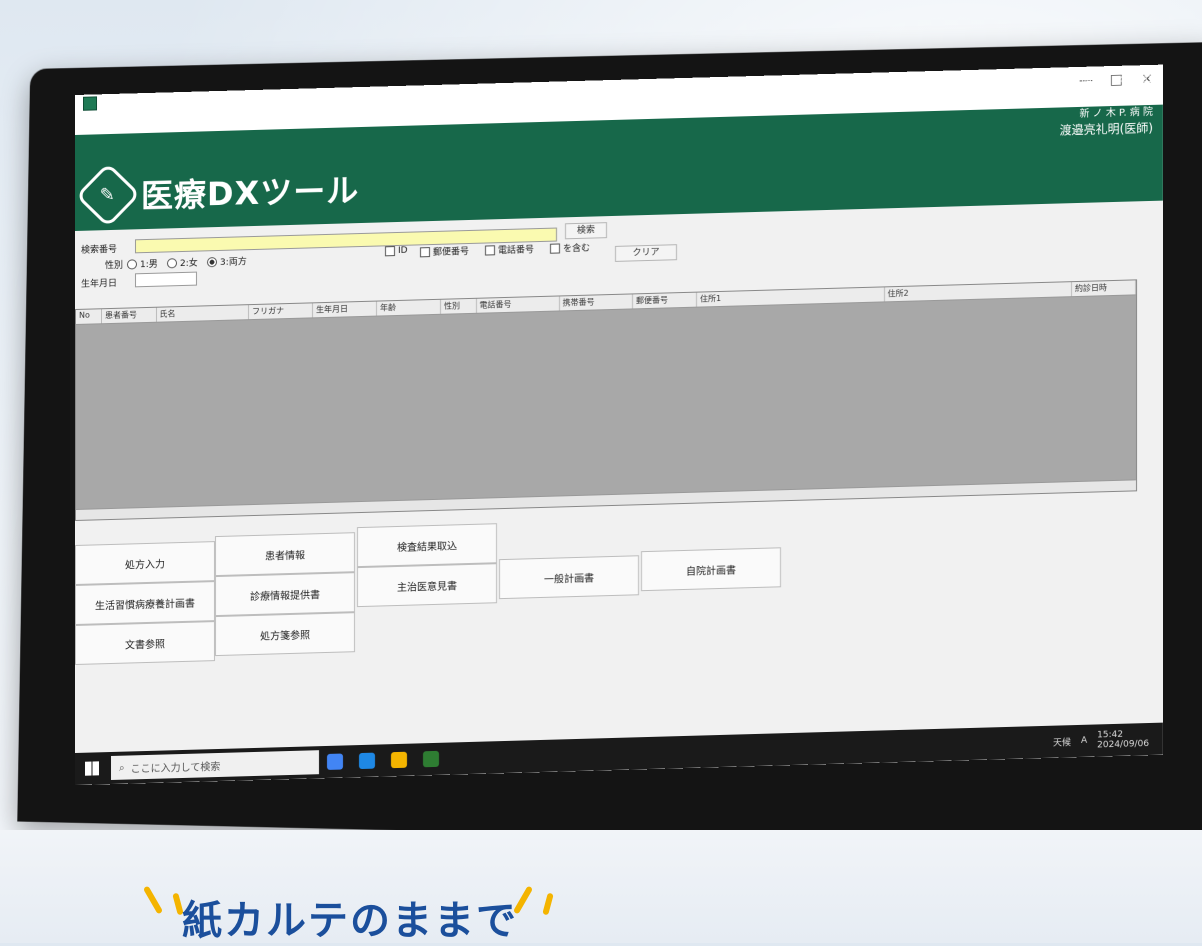  I want to click on col-address2: 住所2, so click(978, 292).